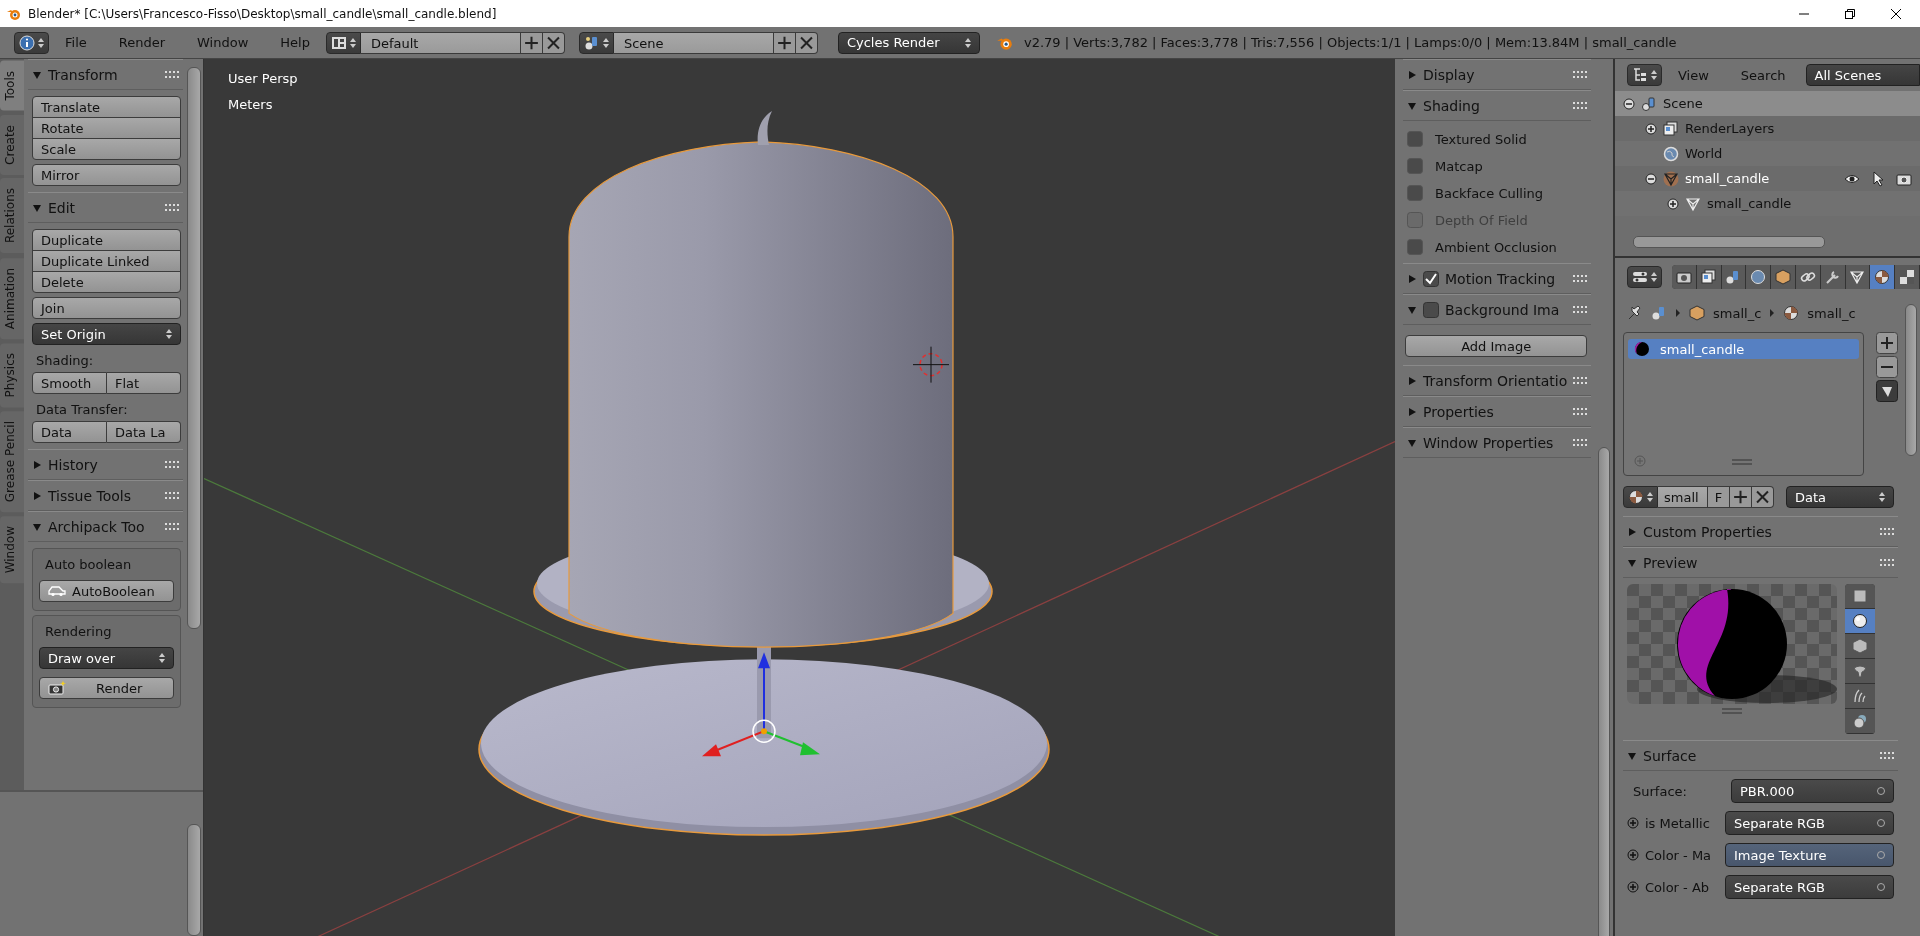 This screenshot has height=936, width=1920. I want to click on set-origin-dropdown: Set Origin, so click(106, 334).